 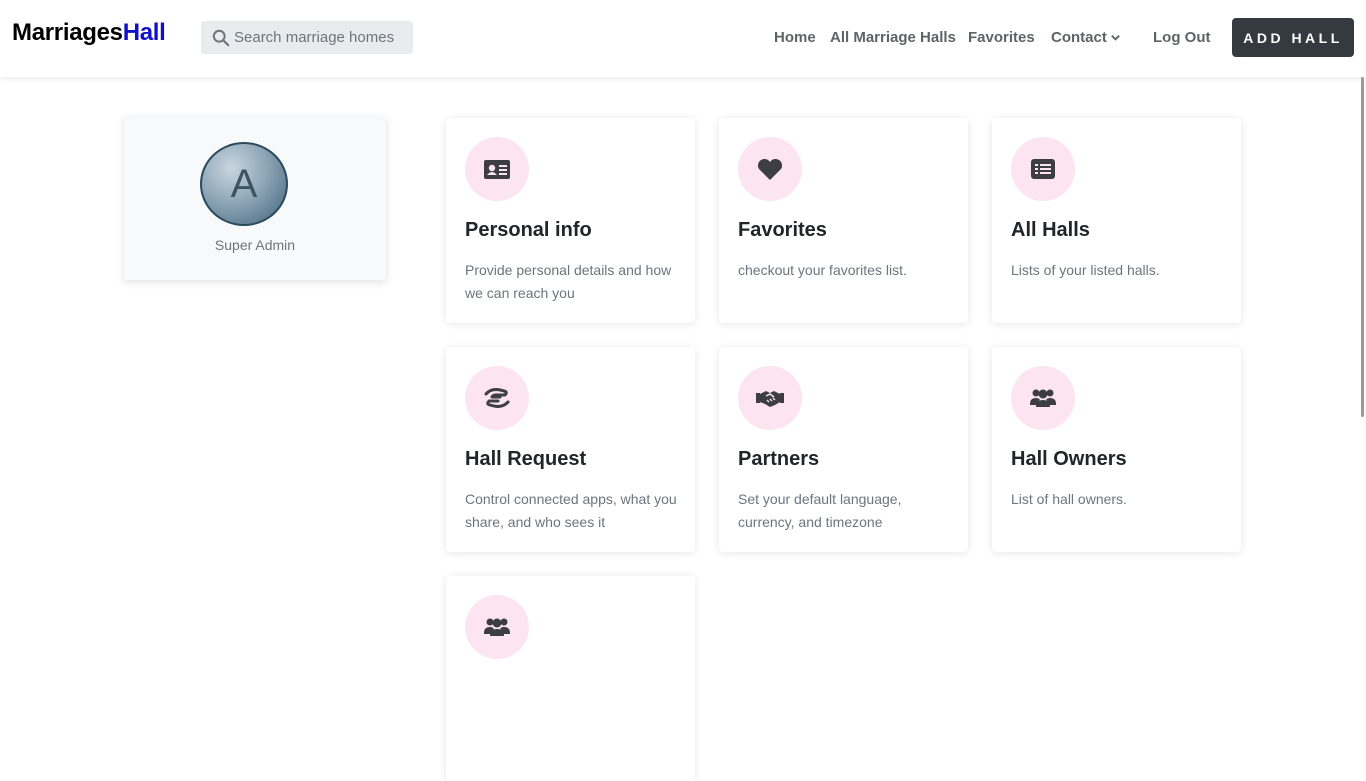 What do you see at coordinates (1069, 499) in the screenshot?
I see `card-description: List of hall owners.` at bounding box center [1069, 499].